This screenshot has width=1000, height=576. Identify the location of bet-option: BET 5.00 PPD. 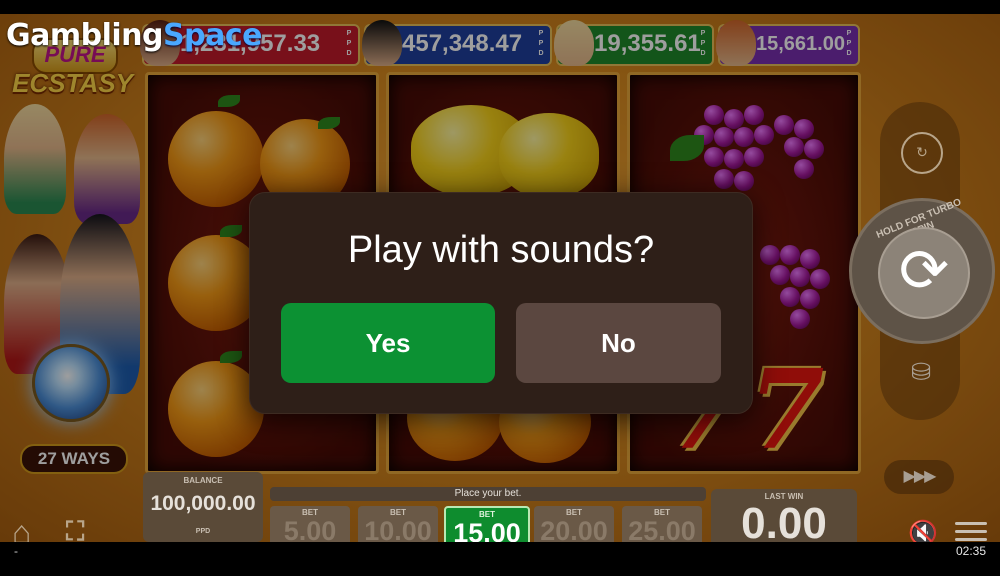
(310, 524).